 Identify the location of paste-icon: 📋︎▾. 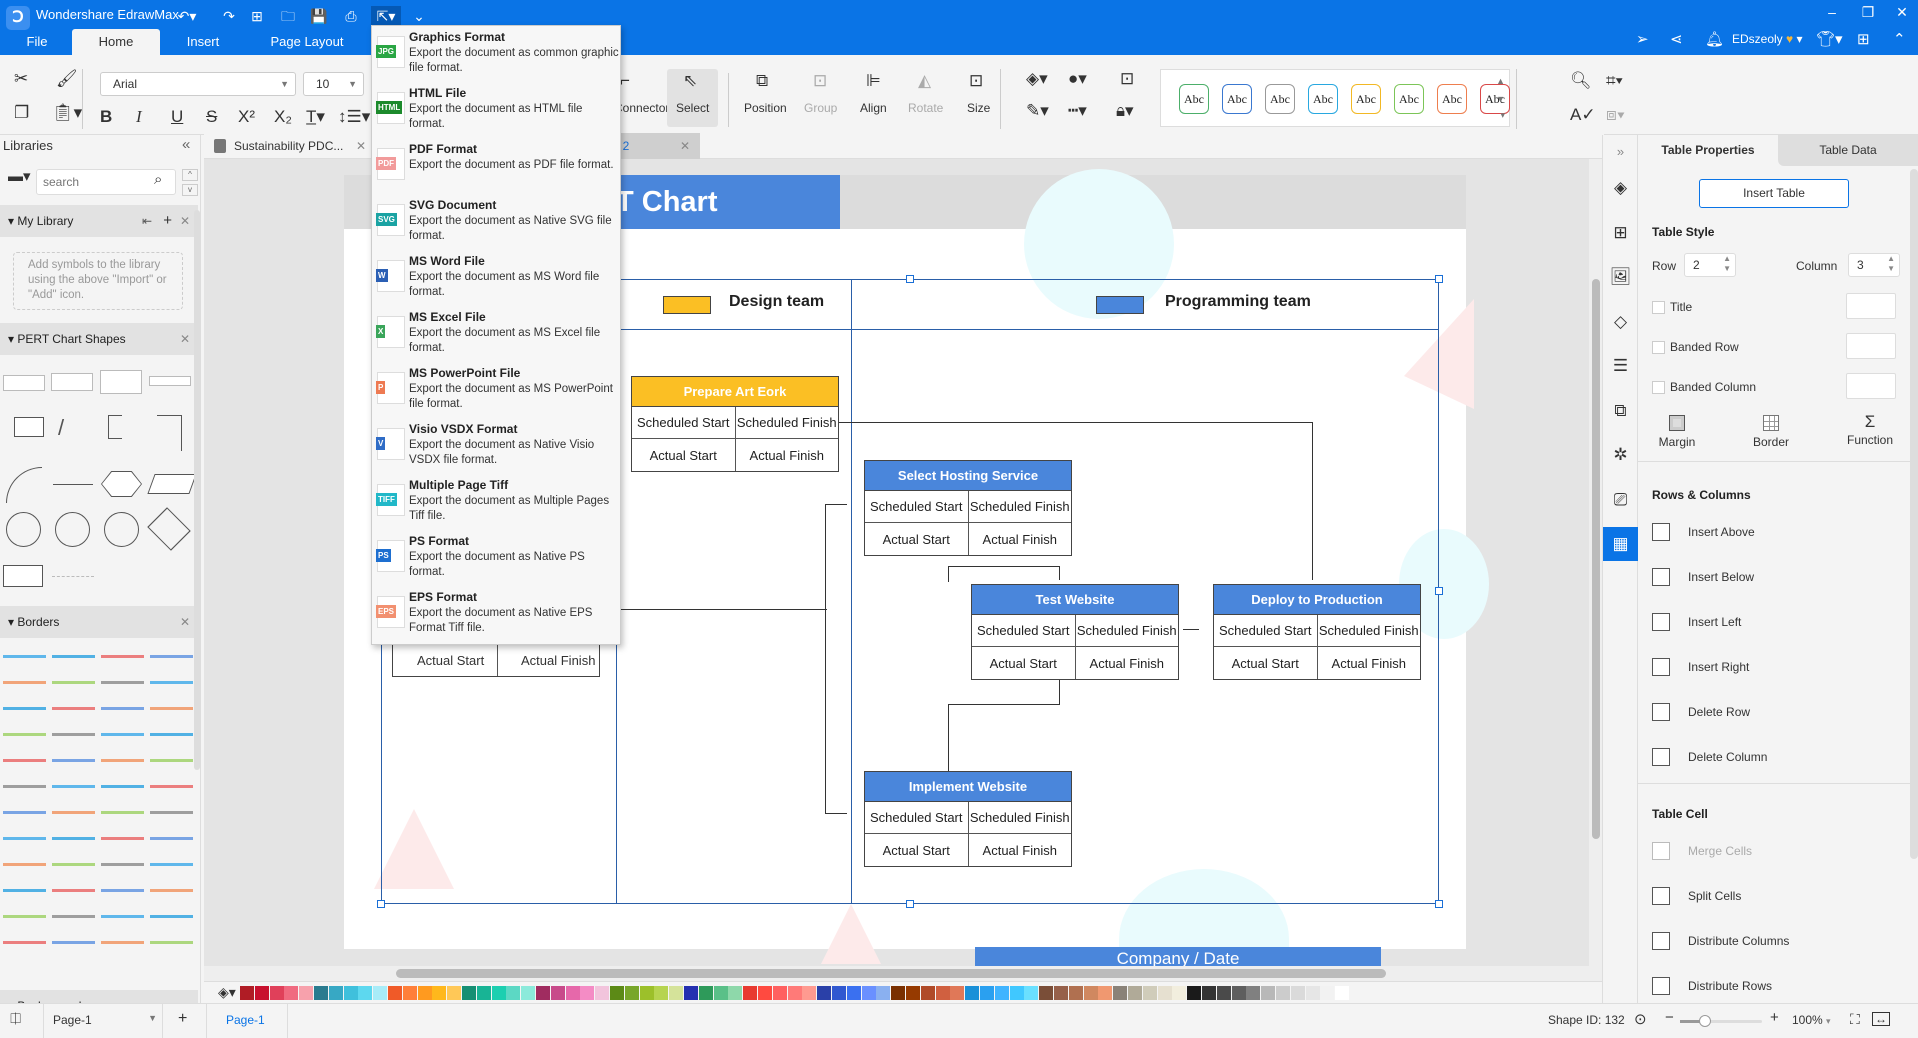
(67, 113).